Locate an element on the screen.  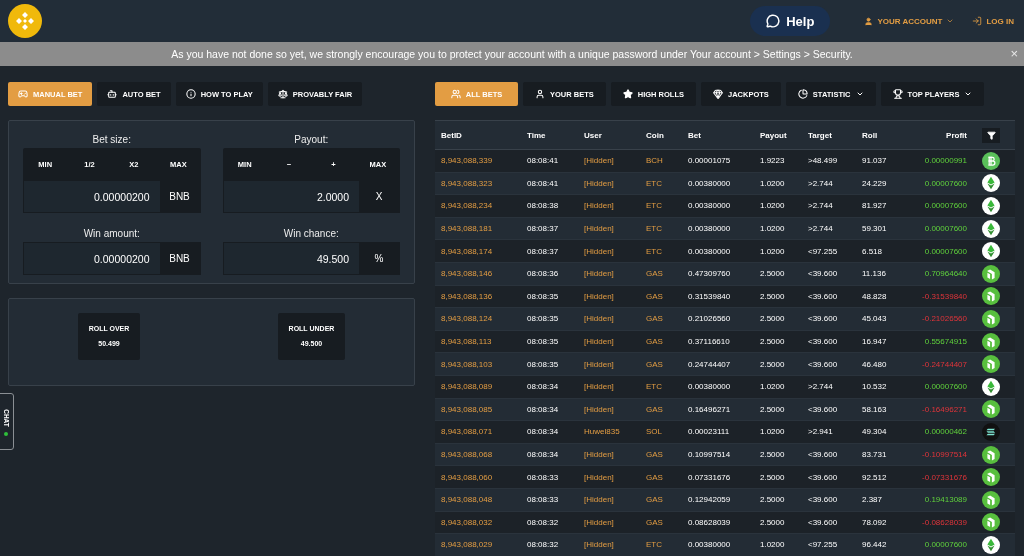
column-header: Profit is located at coordinates (956, 135).